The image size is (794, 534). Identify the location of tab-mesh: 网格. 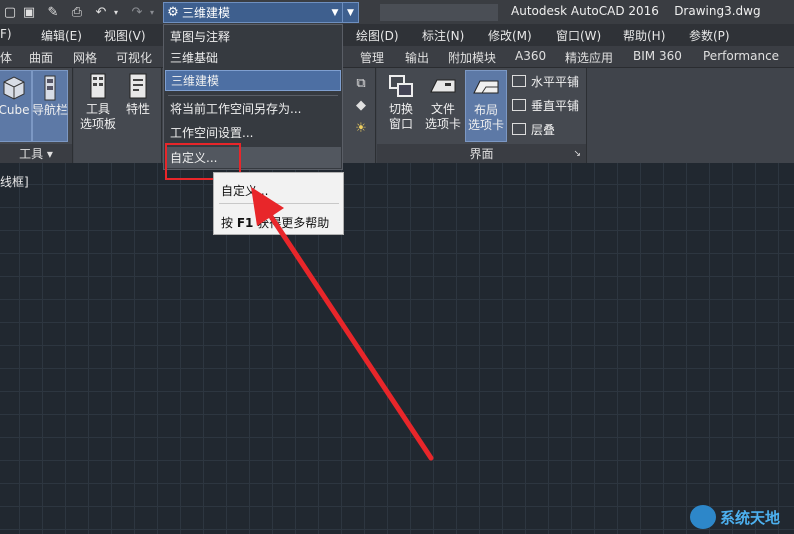
(85, 57).